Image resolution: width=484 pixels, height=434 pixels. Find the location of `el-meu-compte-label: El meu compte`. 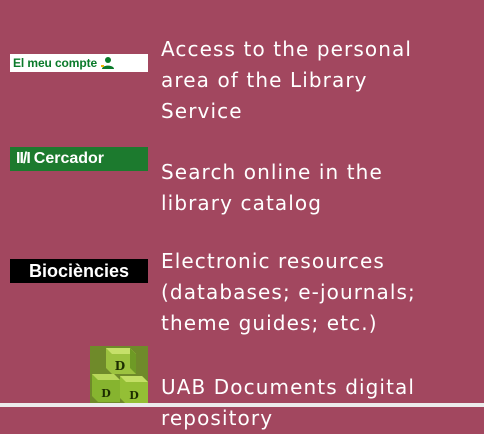

el-meu-compte-label: El meu compte is located at coordinates (55, 63).